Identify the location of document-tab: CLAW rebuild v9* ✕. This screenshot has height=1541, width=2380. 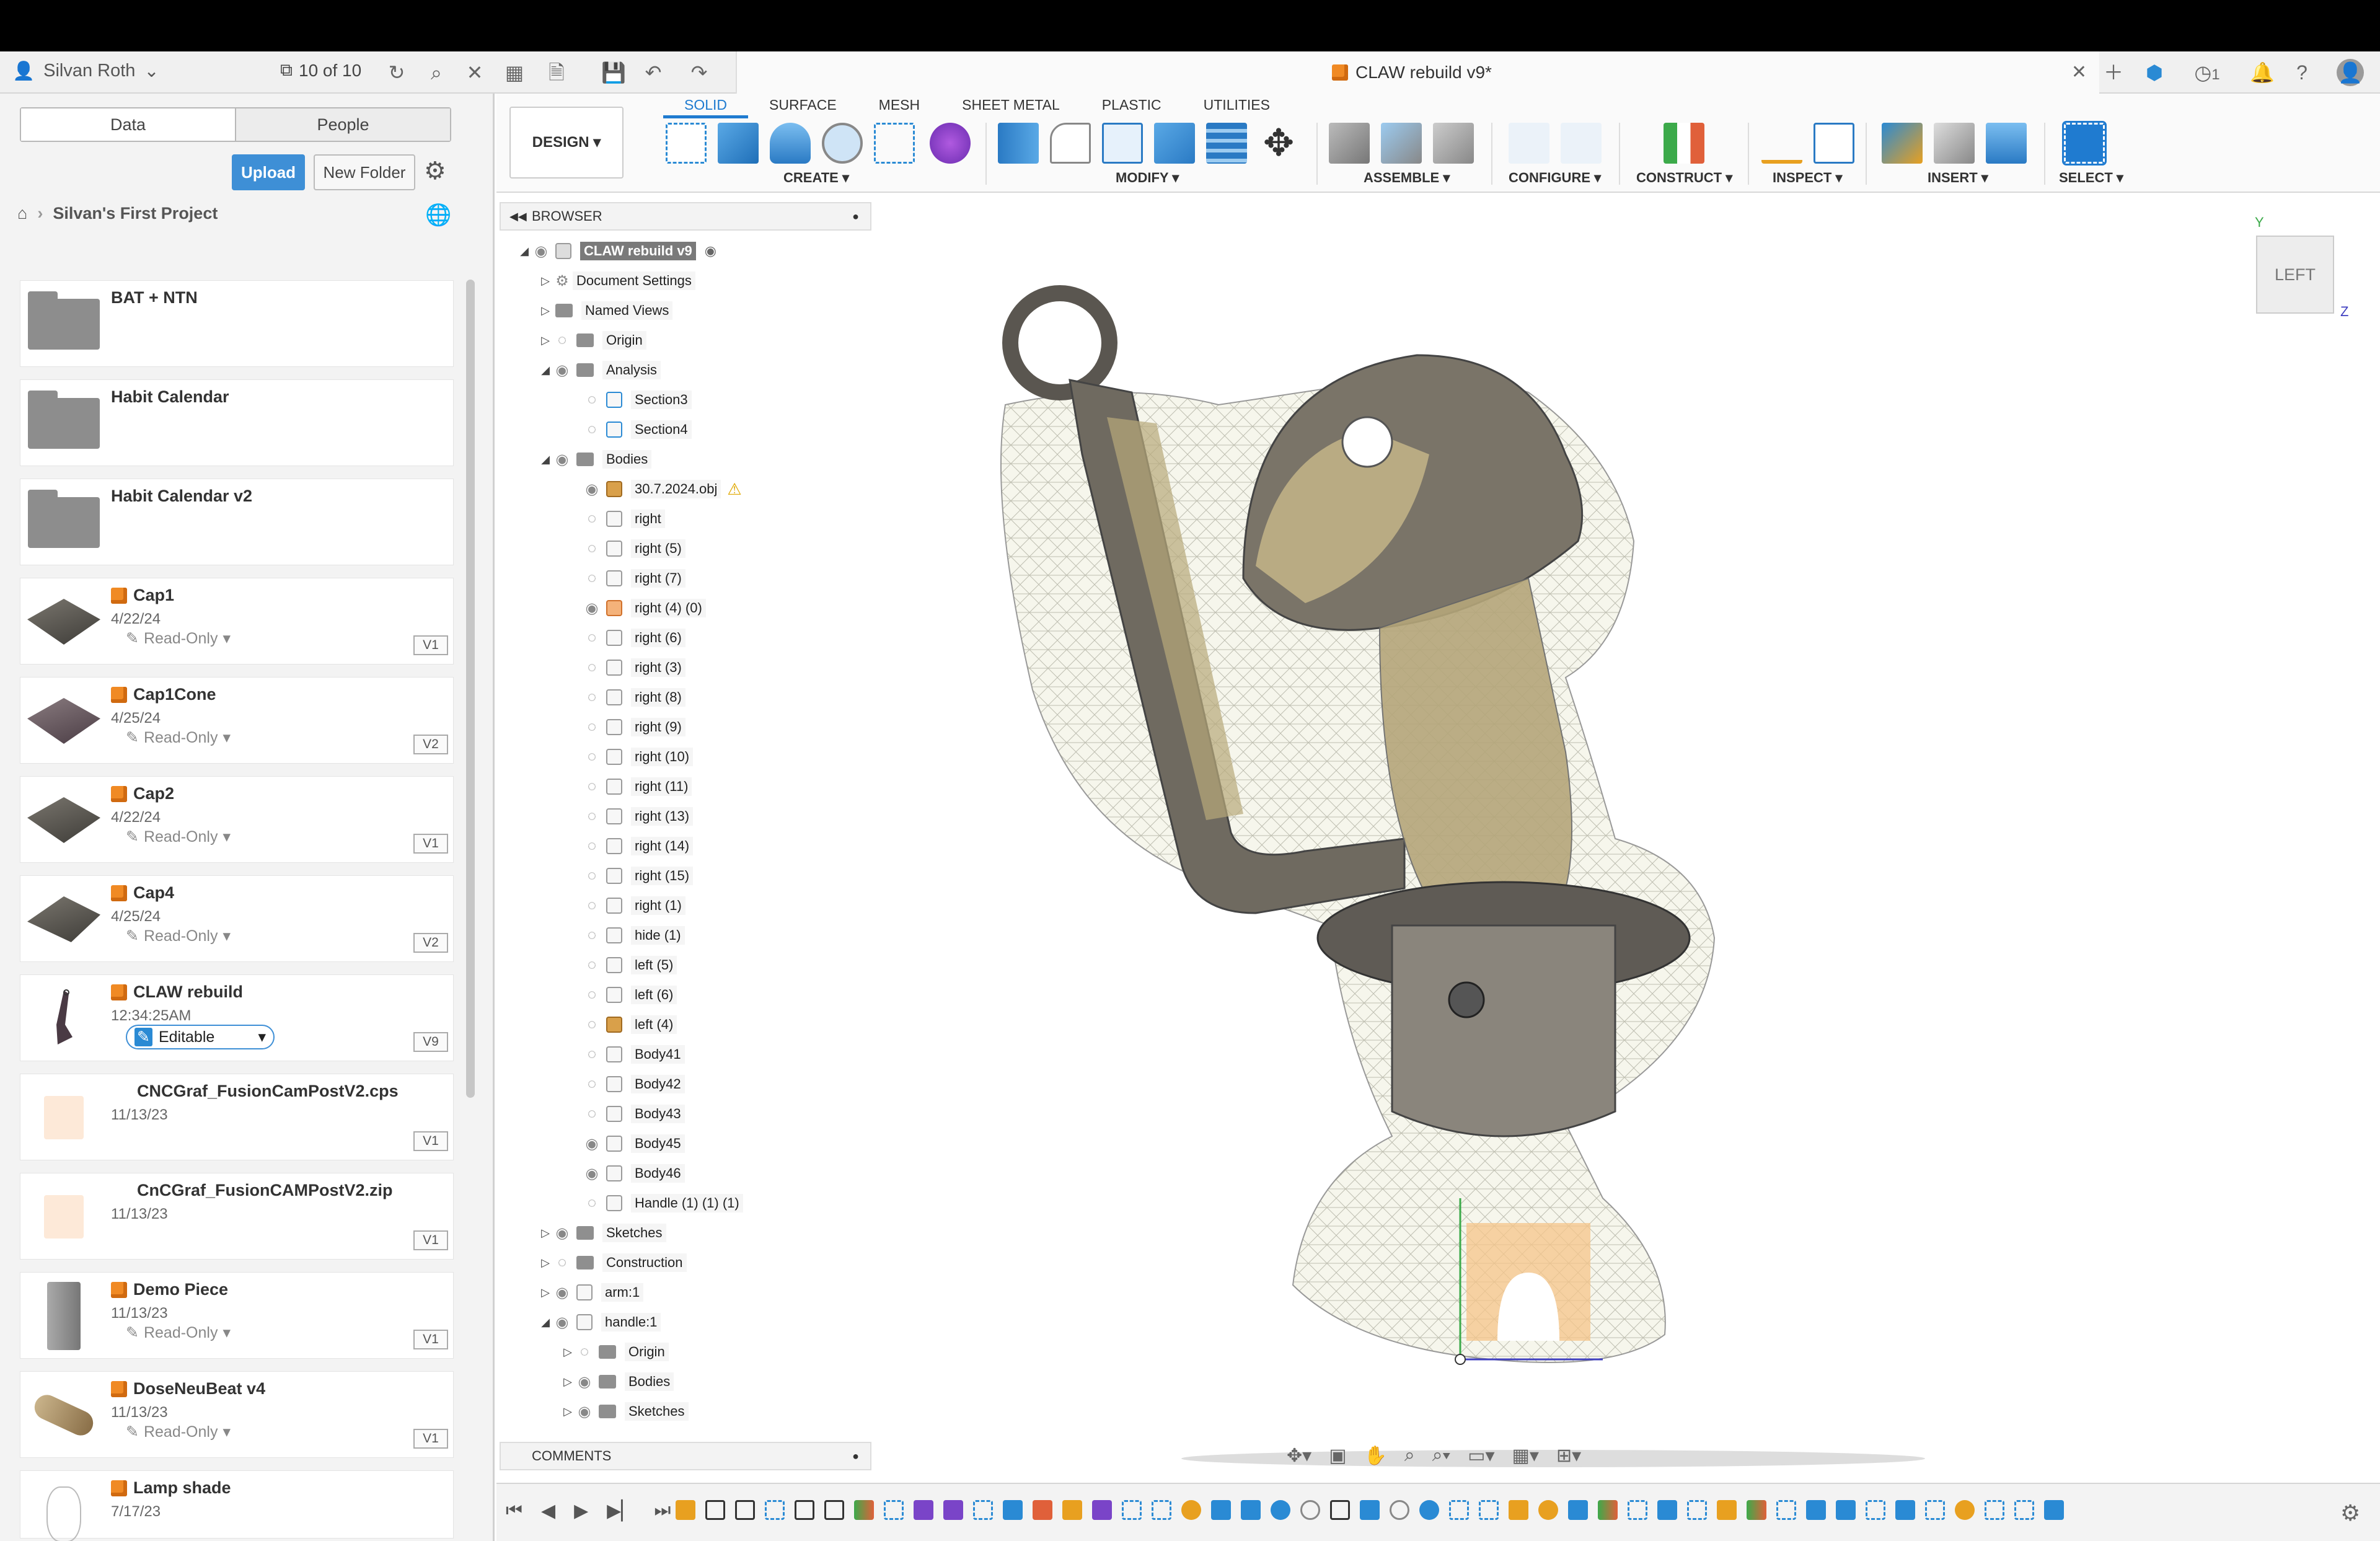
(1417, 72).